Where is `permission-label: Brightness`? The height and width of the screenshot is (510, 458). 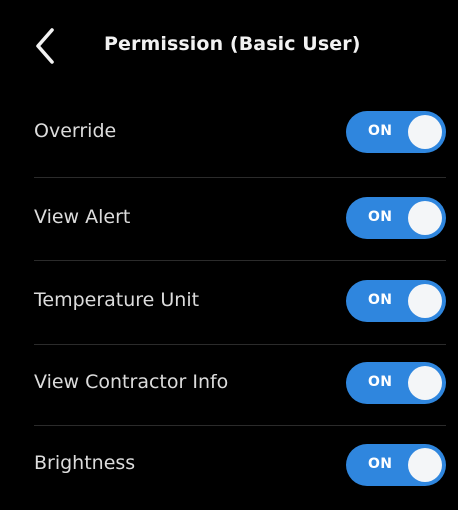 permission-label: Brightness is located at coordinates (85, 463).